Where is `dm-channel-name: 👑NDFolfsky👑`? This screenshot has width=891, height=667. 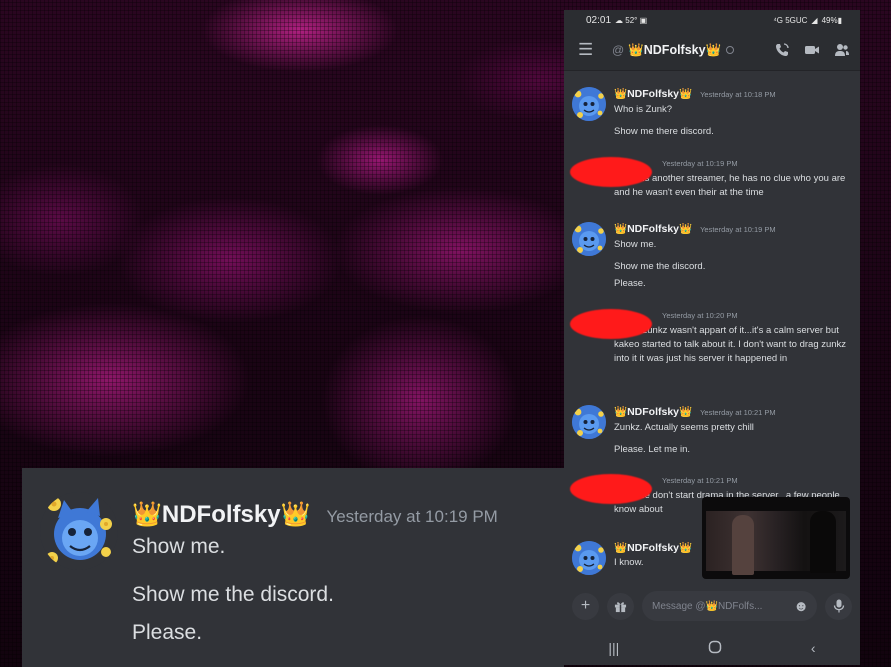
dm-channel-name: 👑NDFolfsky👑 is located at coordinates (674, 50).